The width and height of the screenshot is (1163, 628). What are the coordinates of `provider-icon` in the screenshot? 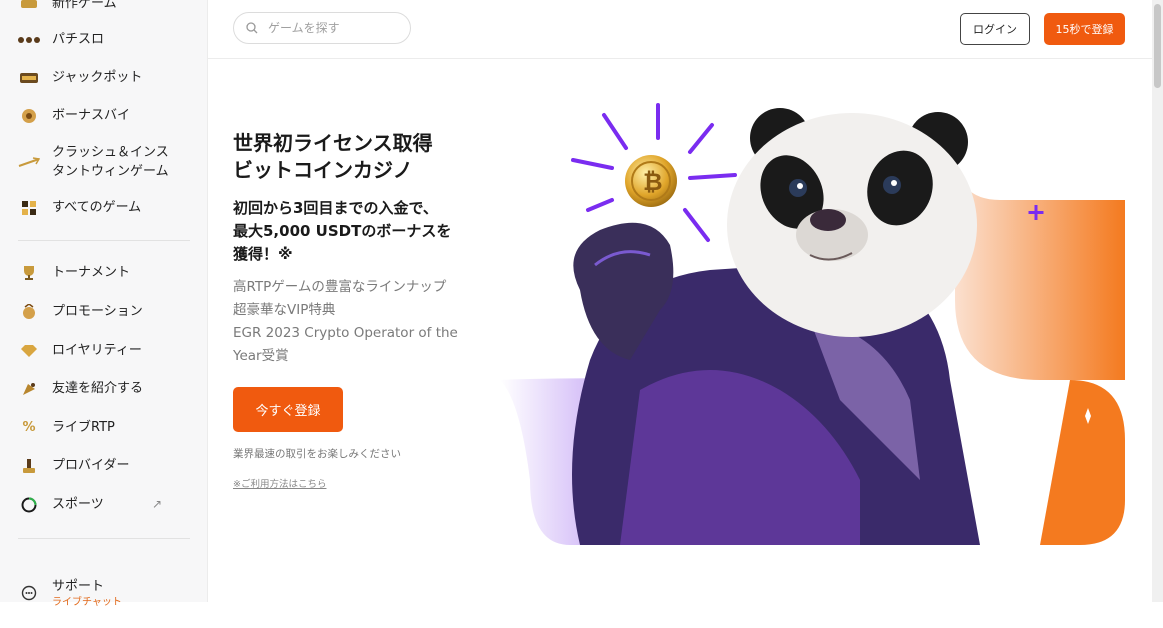 It's located at (29, 466).